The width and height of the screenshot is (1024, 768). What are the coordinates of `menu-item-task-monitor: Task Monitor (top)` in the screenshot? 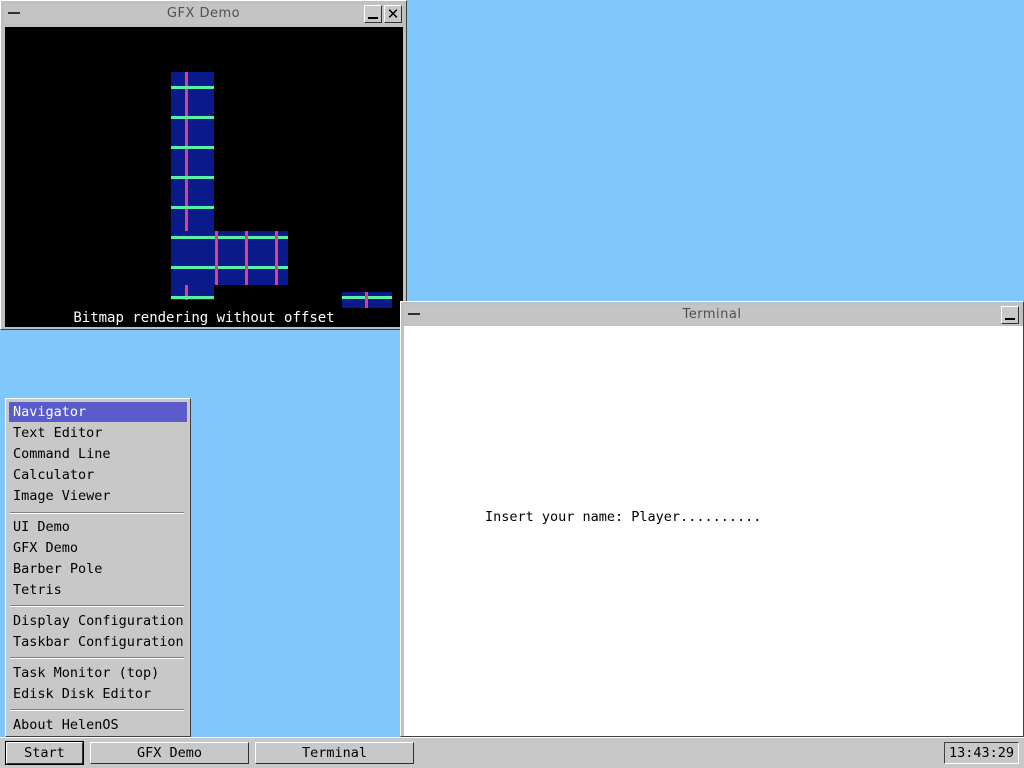 It's located at (98, 673).